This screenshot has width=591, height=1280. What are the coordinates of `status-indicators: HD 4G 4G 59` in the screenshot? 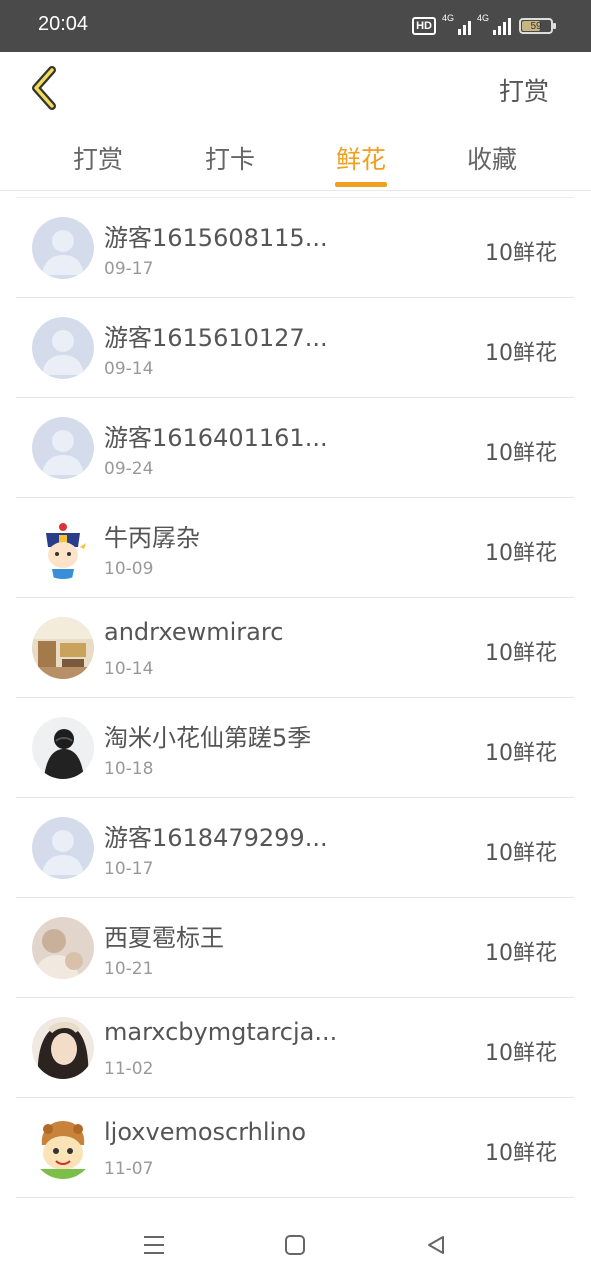 It's located at (484, 25).